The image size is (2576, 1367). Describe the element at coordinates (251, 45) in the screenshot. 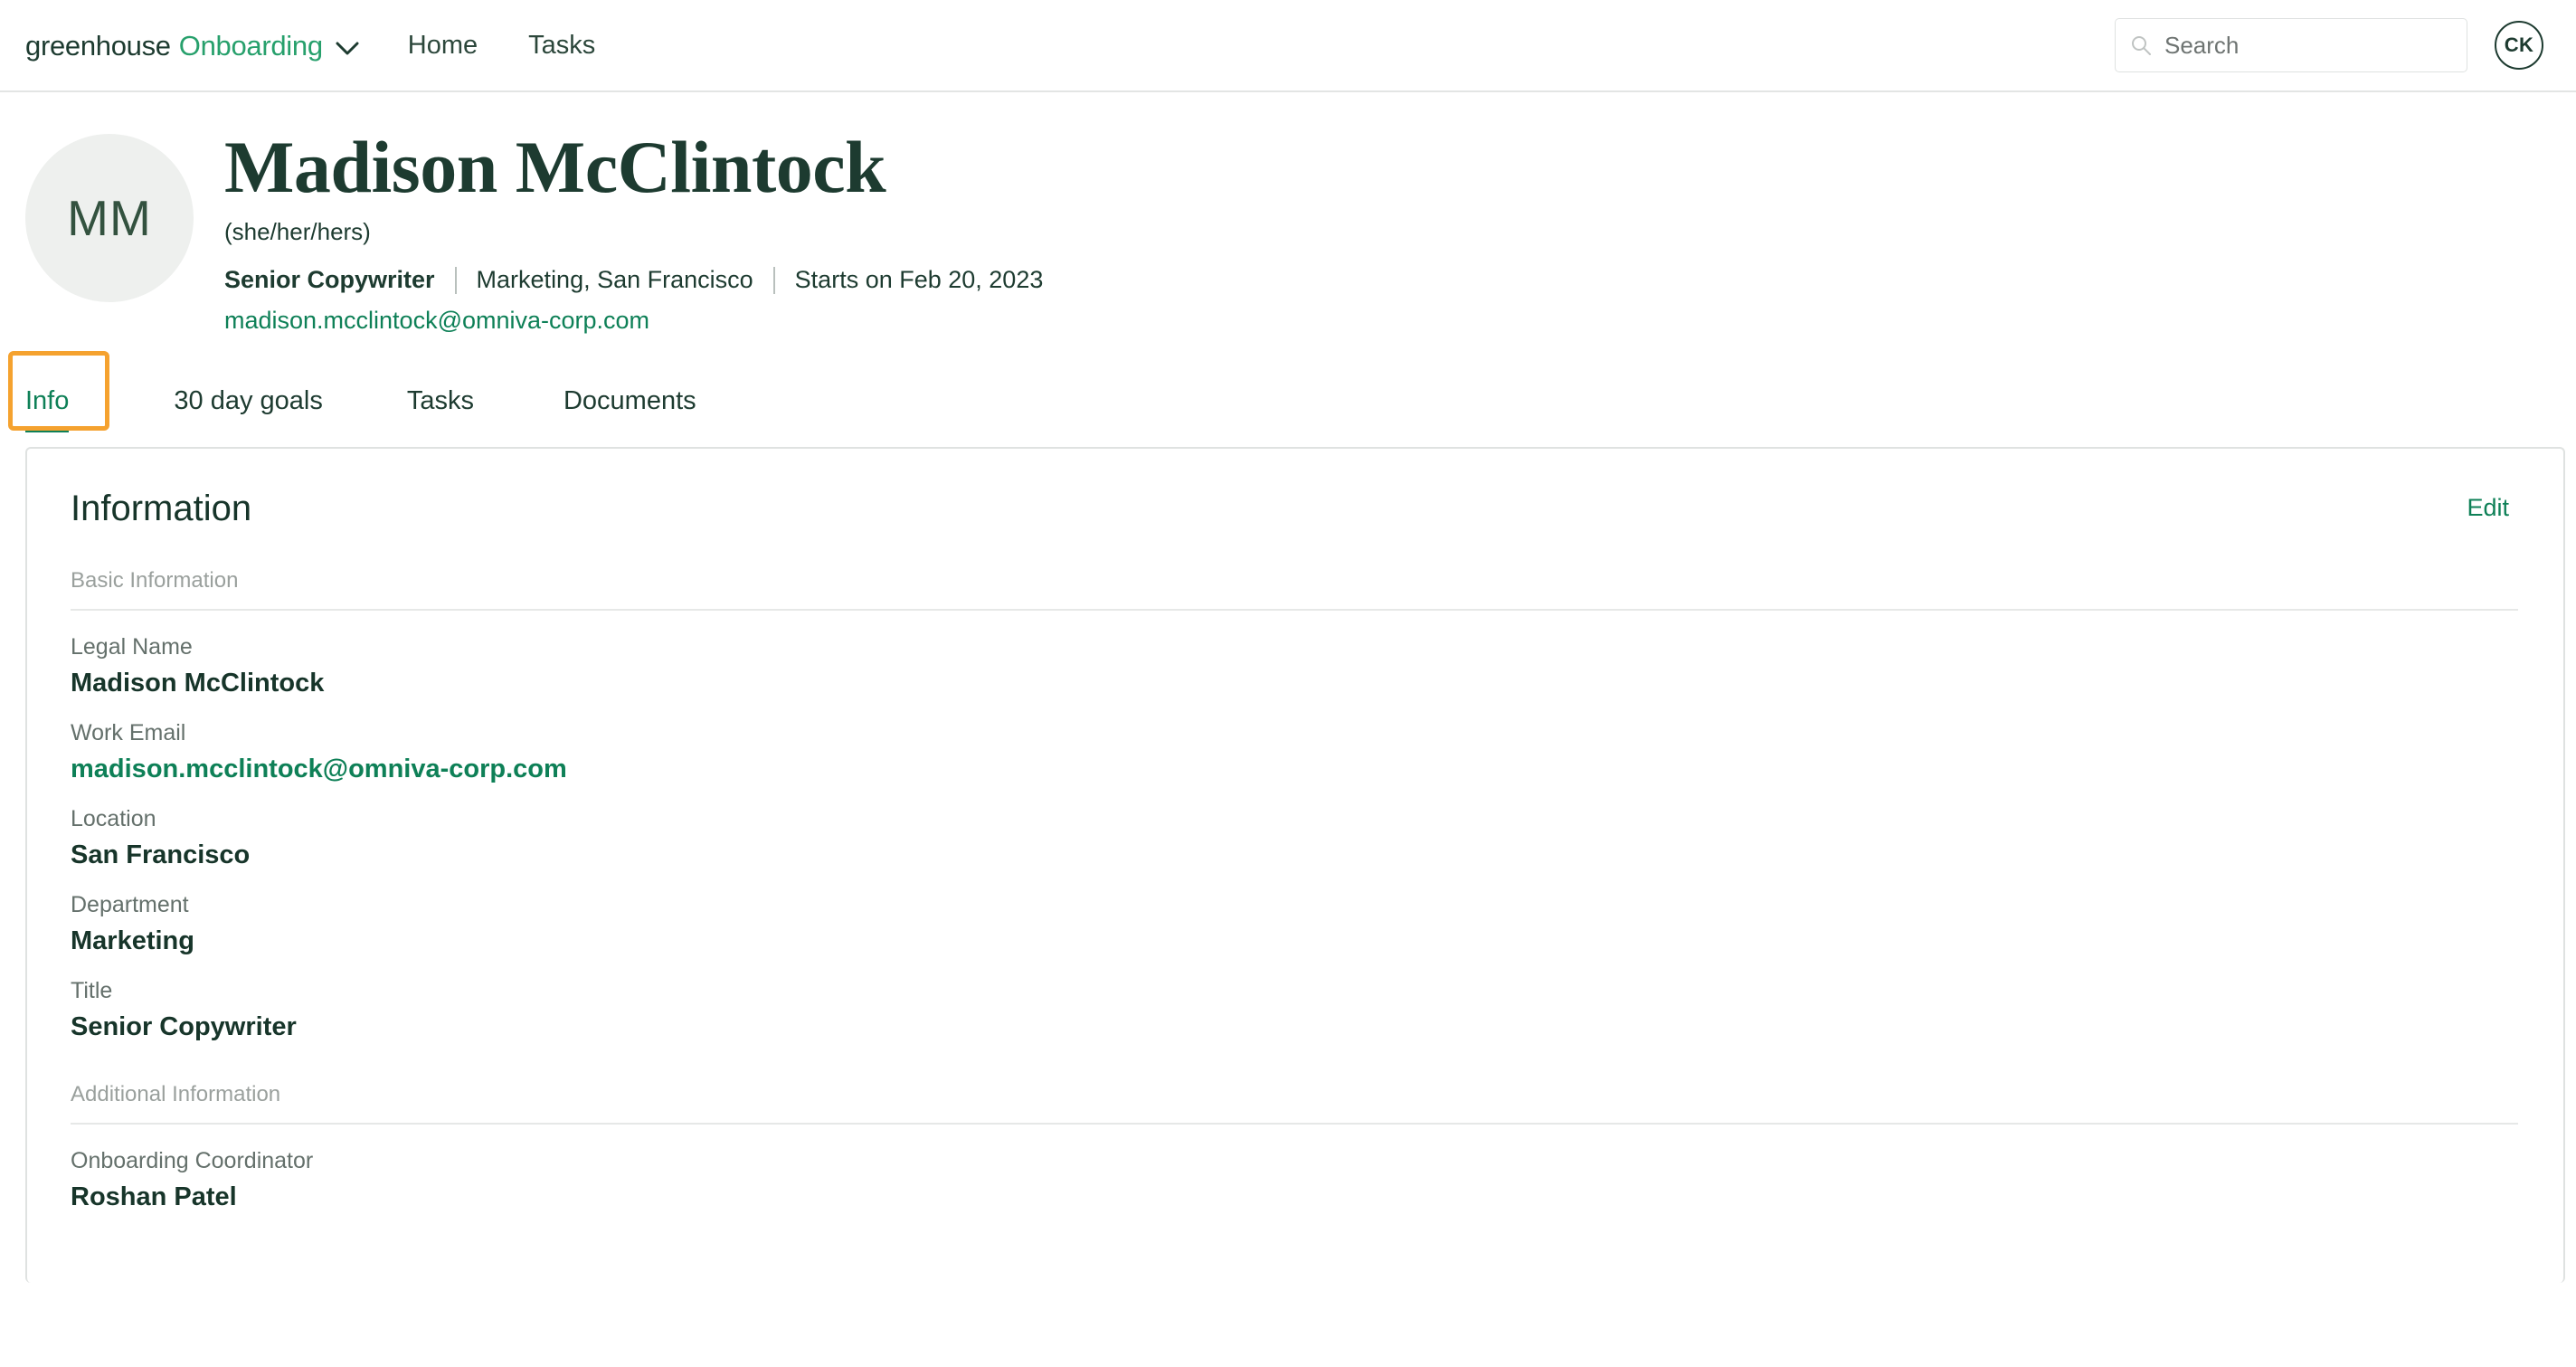

I see `brand-product-onboarding: Onboarding` at that location.